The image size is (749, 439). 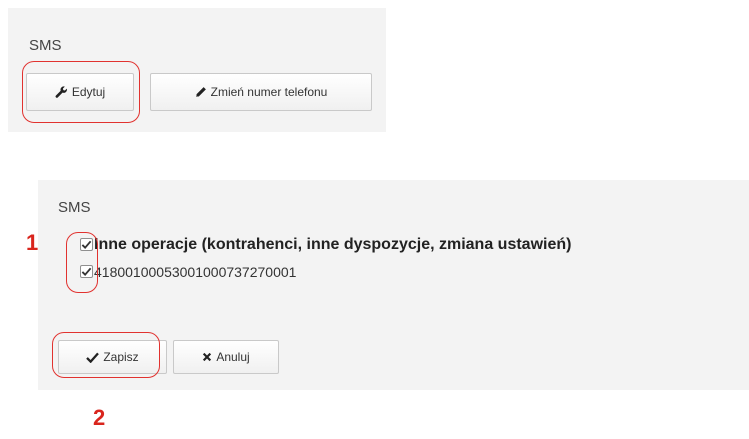 I want to click on account-number-label: 41800100053001000737270001, so click(x=195, y=272).